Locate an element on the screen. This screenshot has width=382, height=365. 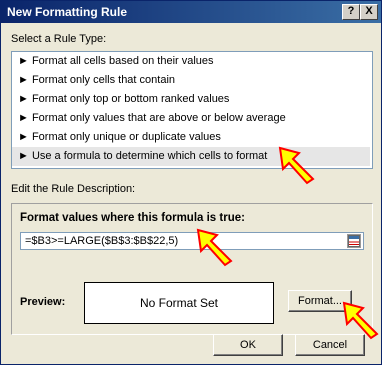
close-button: X is located at coordinates (369, 12).